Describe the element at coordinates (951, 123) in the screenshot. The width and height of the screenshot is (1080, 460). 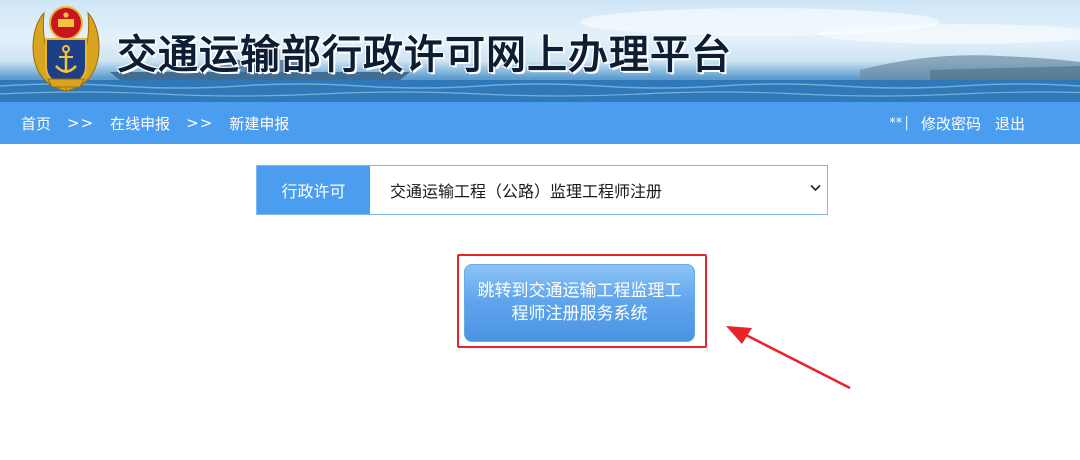
I see `change-password-link: 修改密码` at that location.